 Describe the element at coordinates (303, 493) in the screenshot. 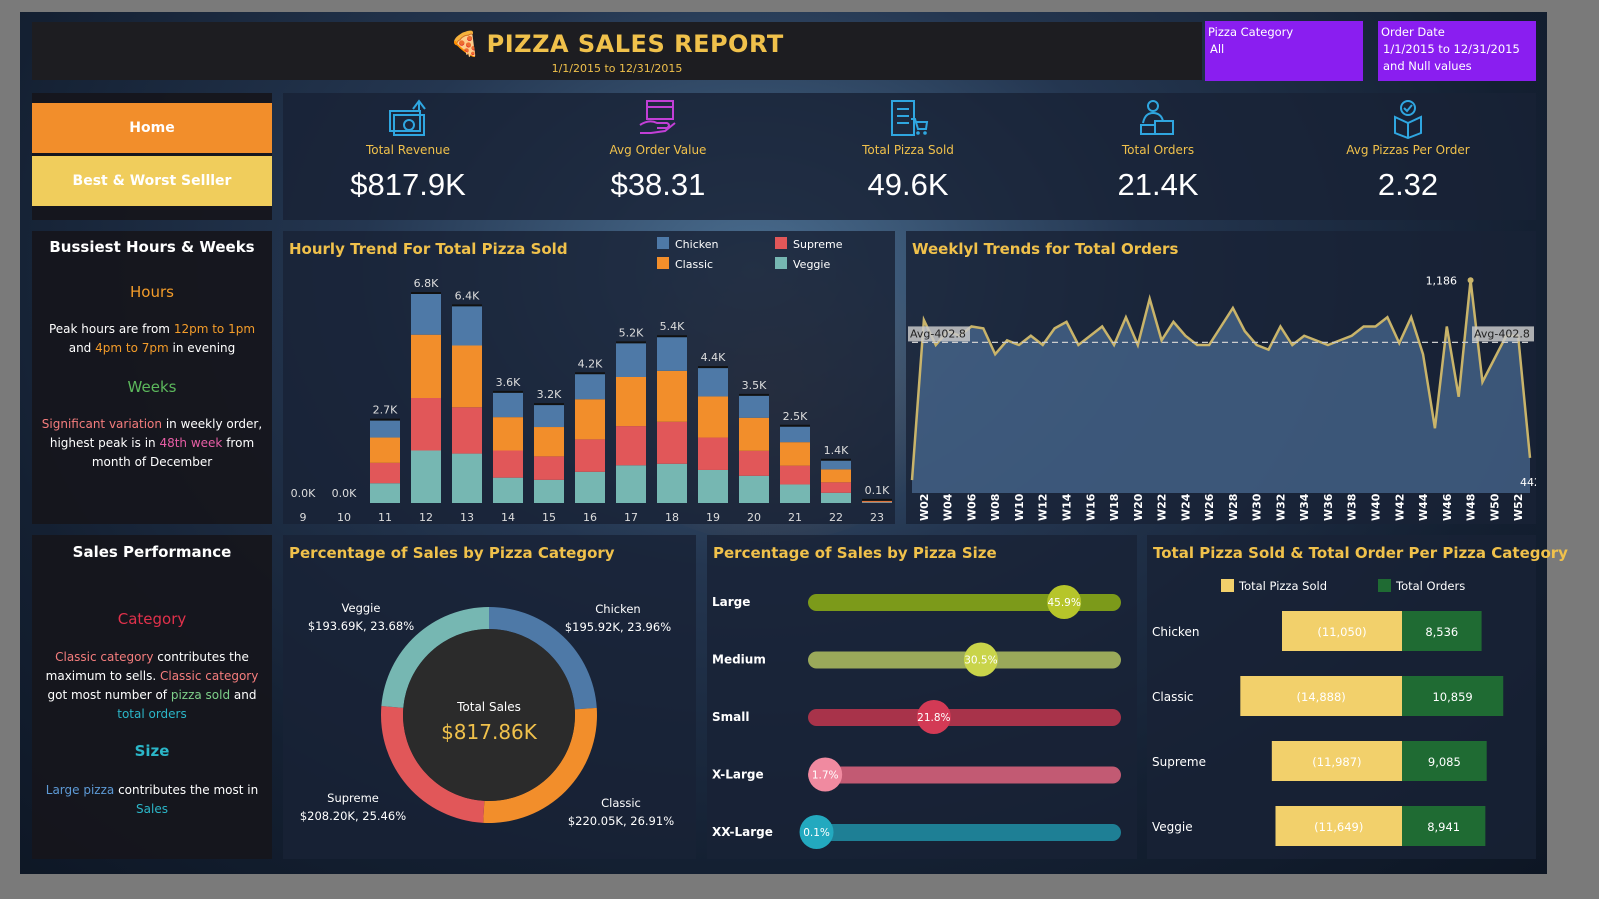

I see `hourly-total-label: 0.0K` at that location.